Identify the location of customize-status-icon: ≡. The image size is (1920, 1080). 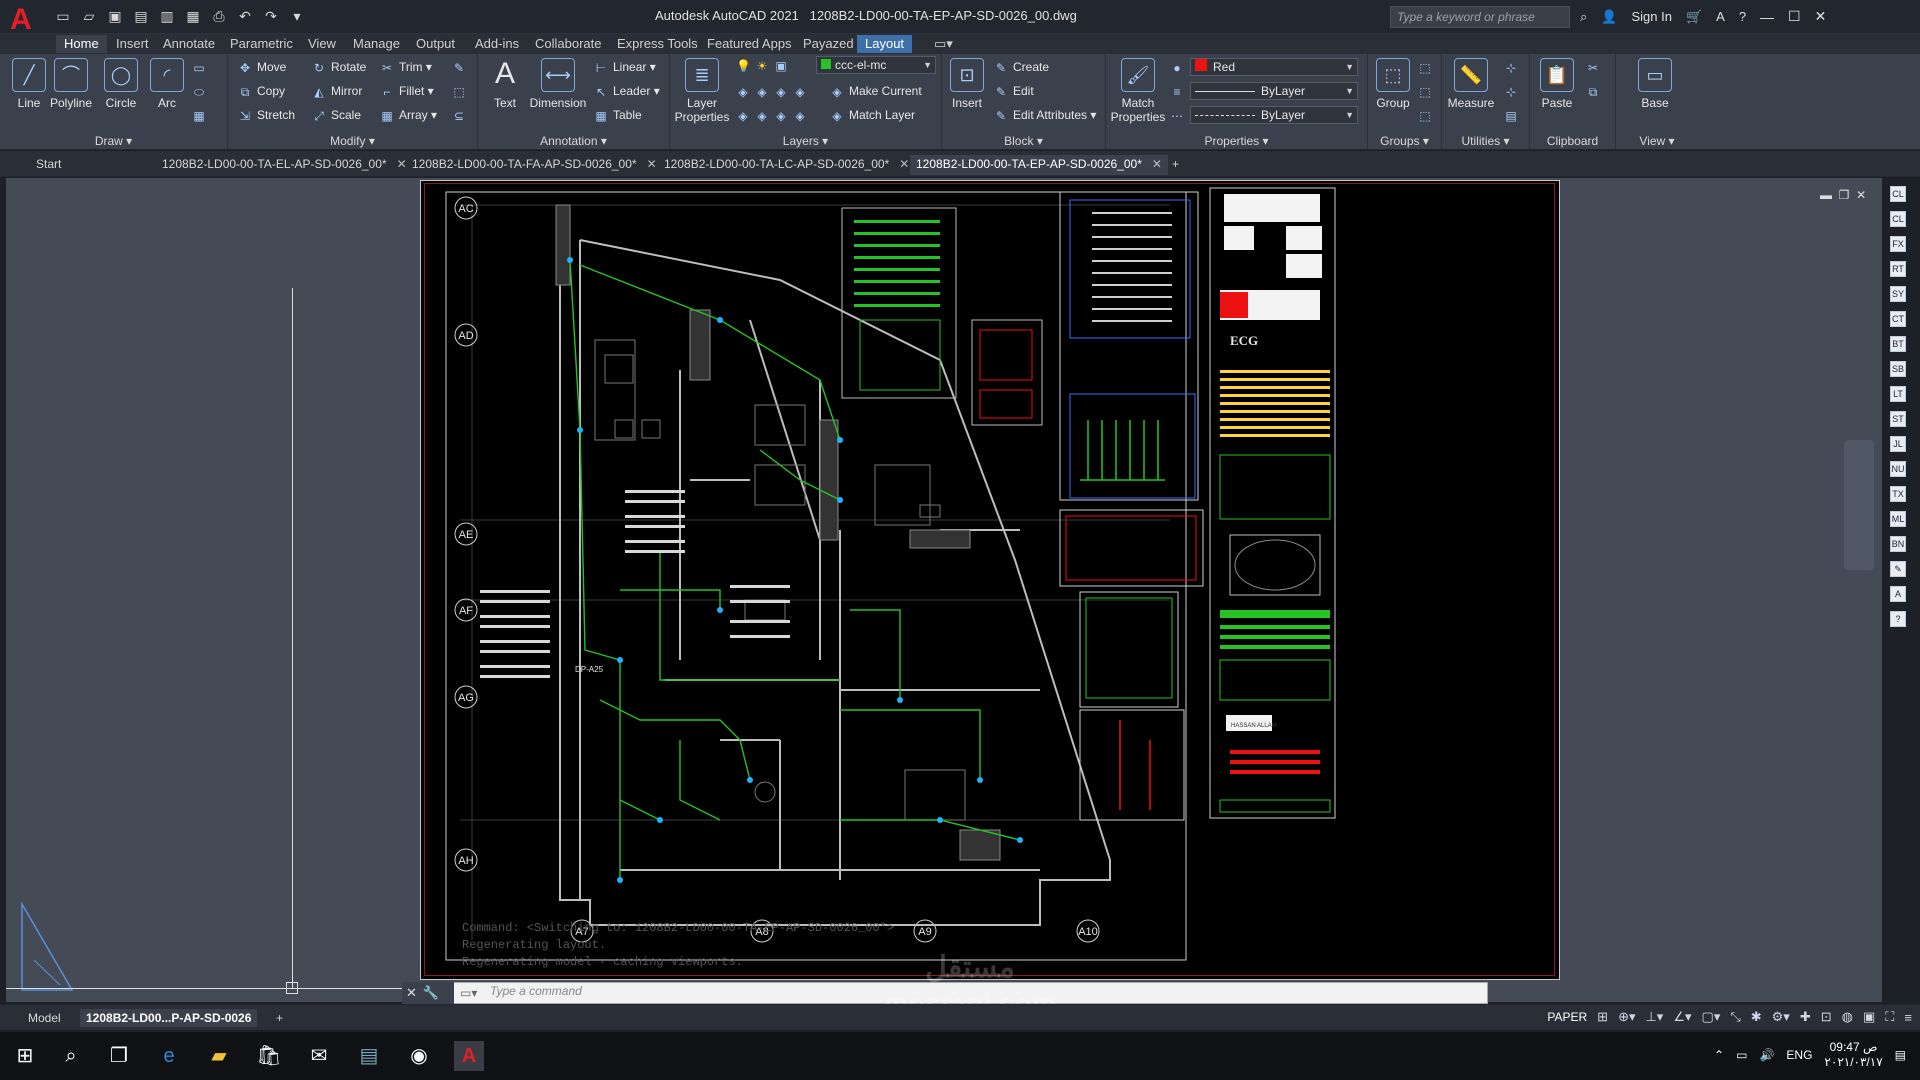
(1908, 1017).